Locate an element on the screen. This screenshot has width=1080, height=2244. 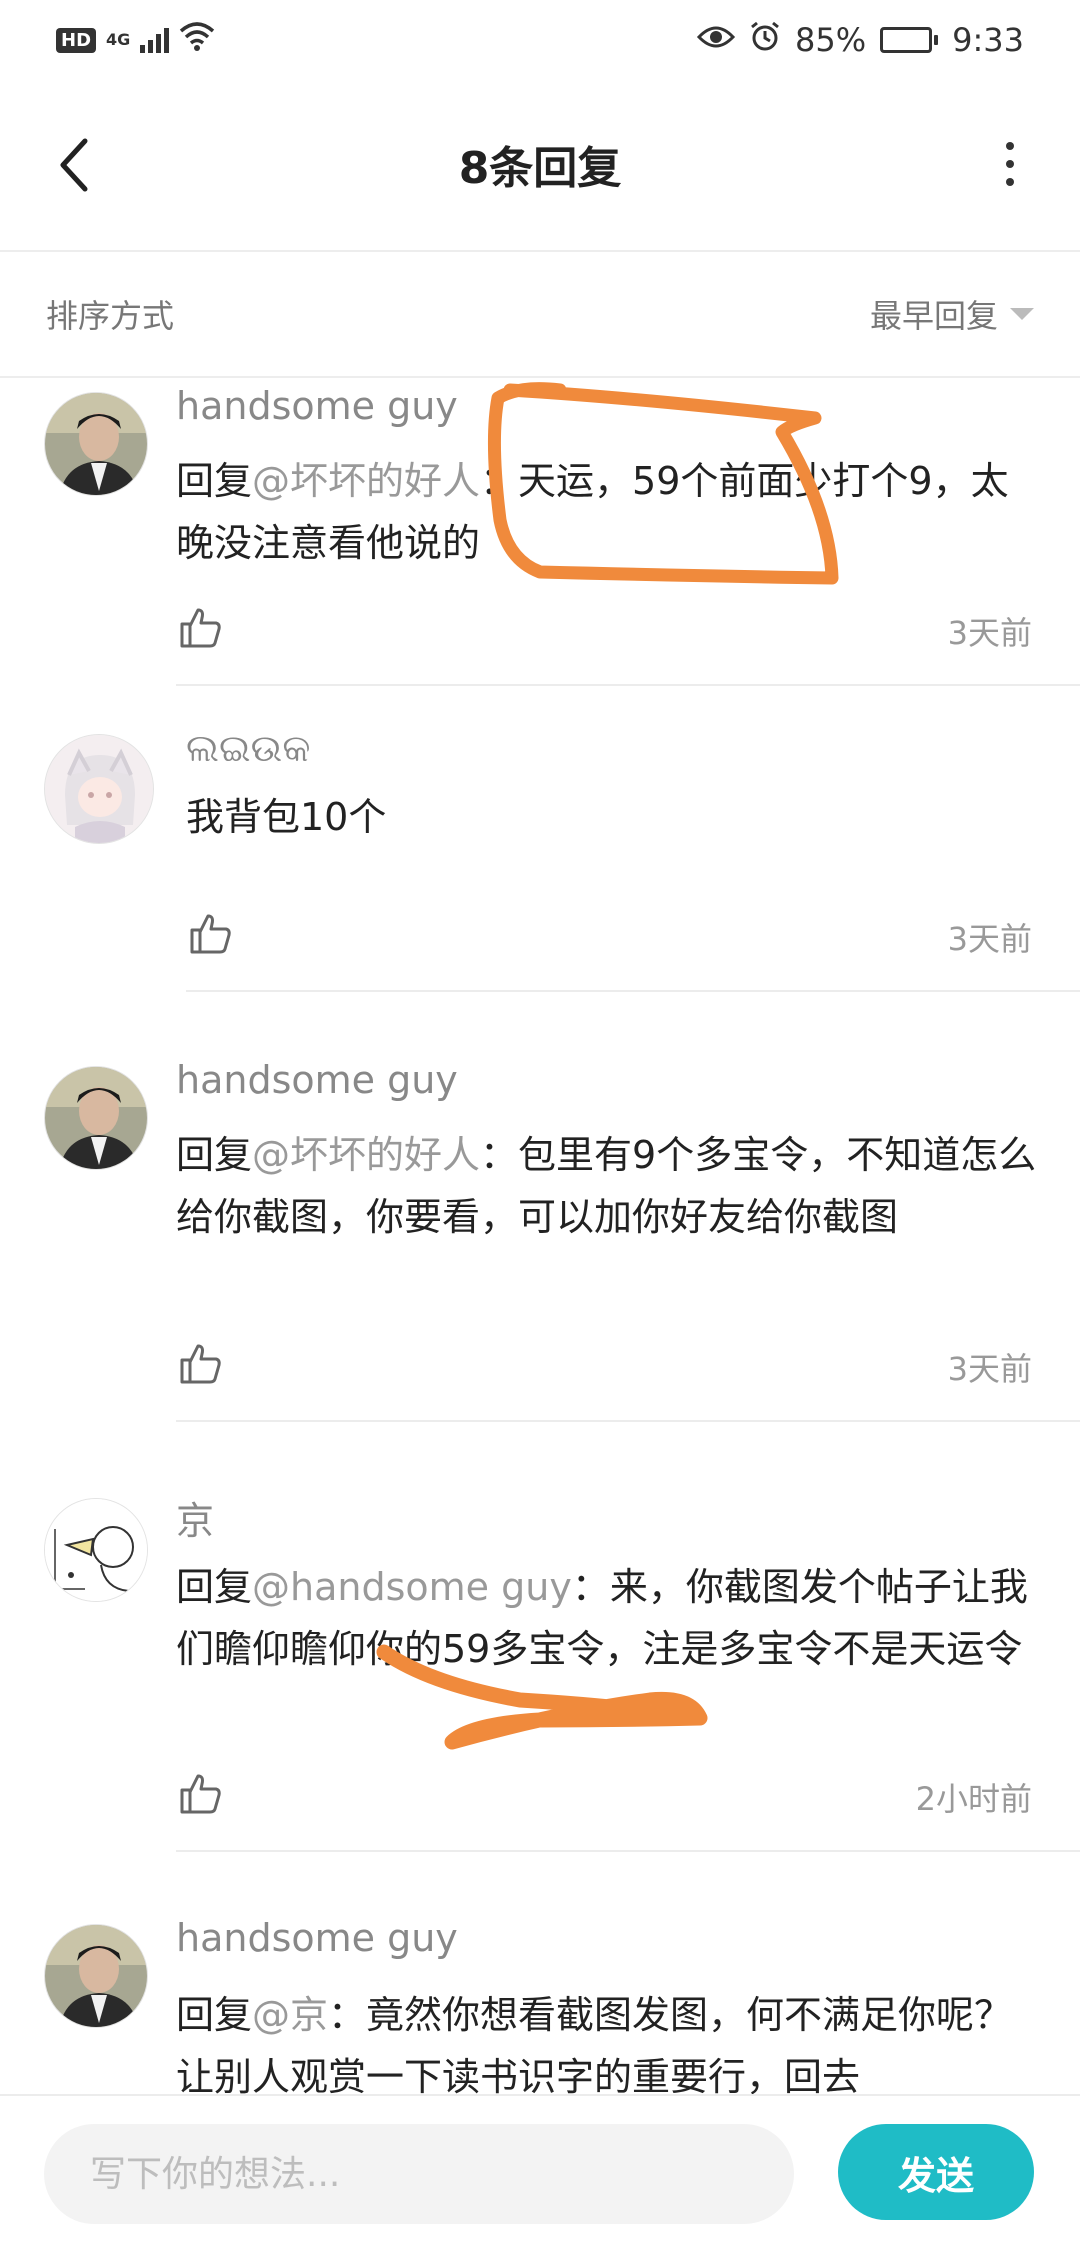
more-vertical-icon is located at coordinates (1010, 146).